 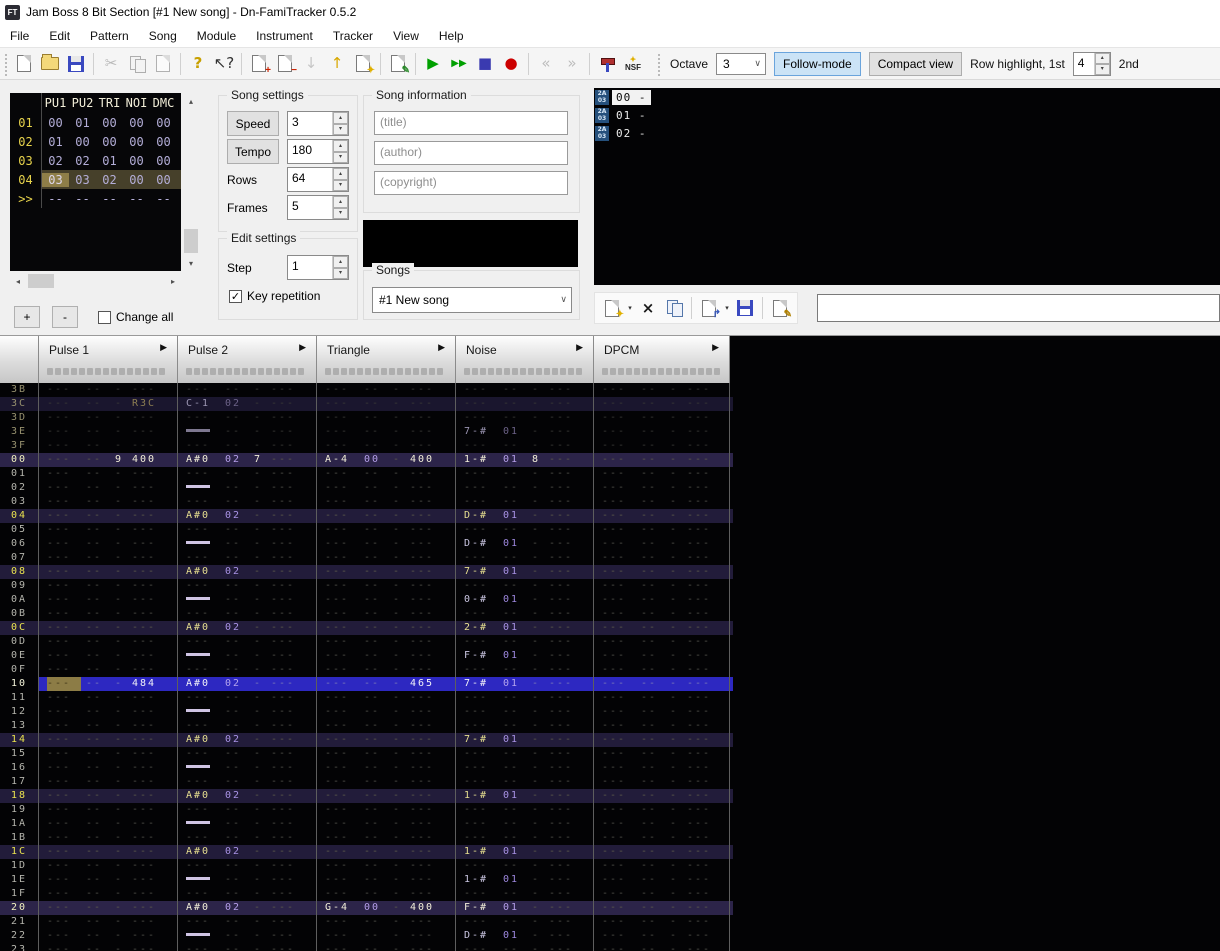 What do you see at coordinates (433, 64) in the screenshot?
I see `play-button: ▶` at bounding box center [433, 64].